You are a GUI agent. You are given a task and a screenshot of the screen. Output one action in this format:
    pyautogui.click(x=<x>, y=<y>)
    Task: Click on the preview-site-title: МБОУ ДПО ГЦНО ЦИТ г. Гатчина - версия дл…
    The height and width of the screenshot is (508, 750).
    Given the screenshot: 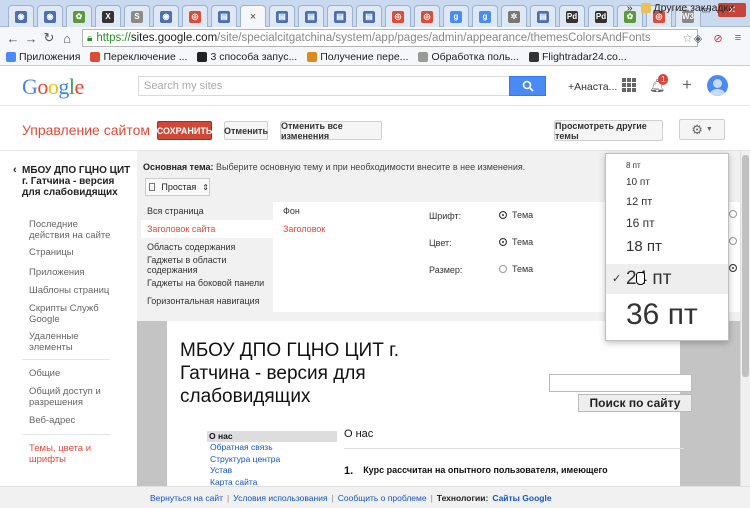 What is the action you would take?
    pyautogui.click(x=310, y=373)
    